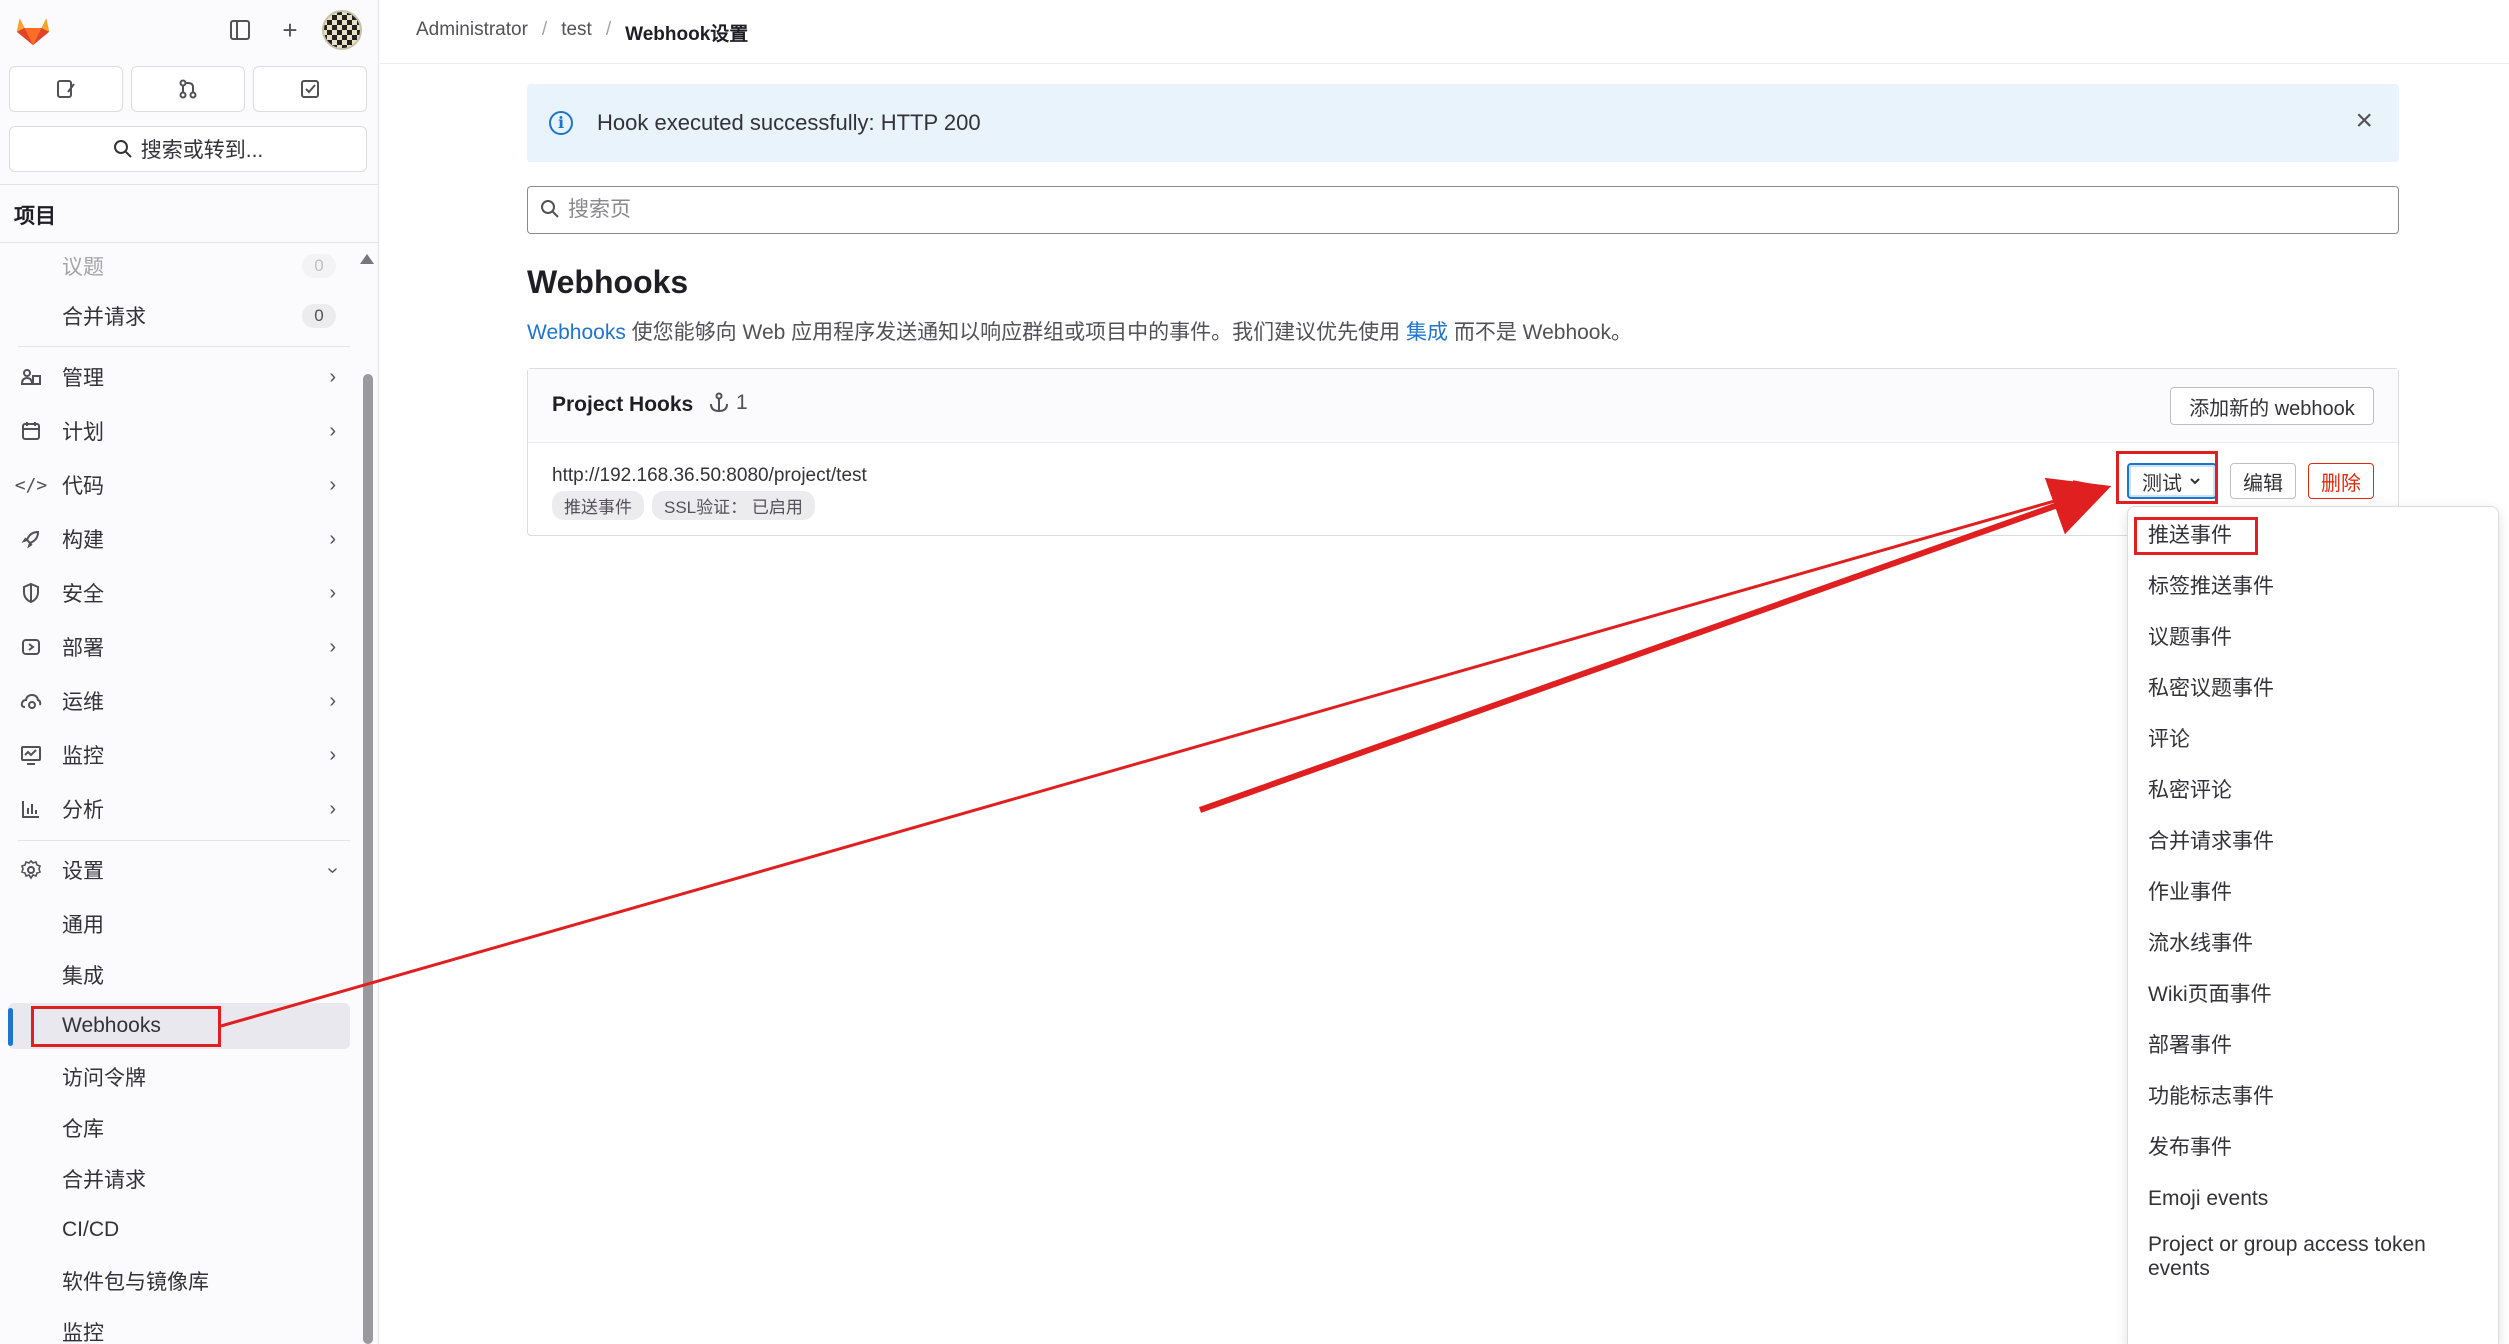 This screenshot has height=1344, width=2509. What do you see at coordinates (2172, 481) in the screenshot?
I see `test-dropdown-button: 测试` at bounding box center [2172, 481].